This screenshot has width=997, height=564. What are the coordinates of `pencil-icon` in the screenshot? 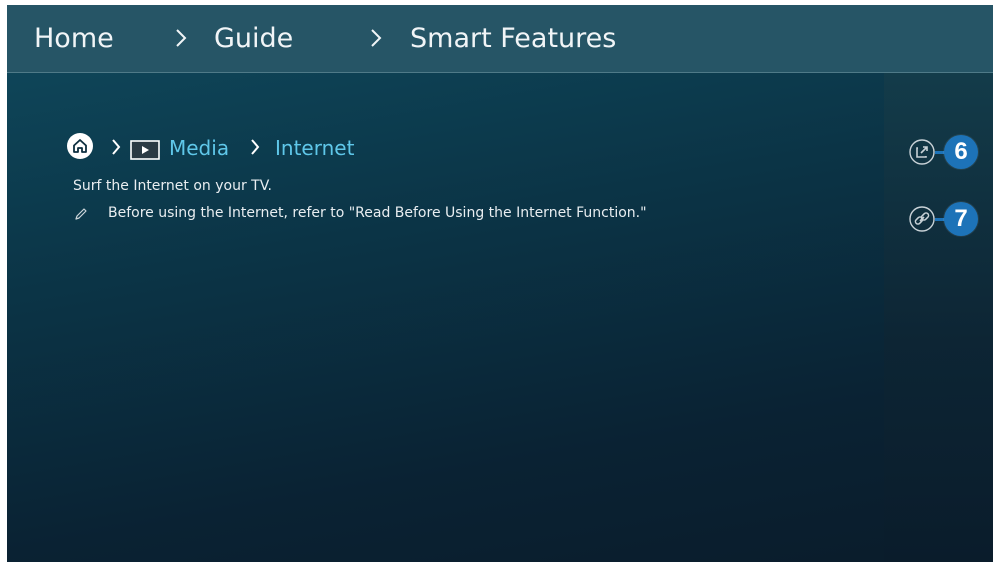 It's located at (81, 214).